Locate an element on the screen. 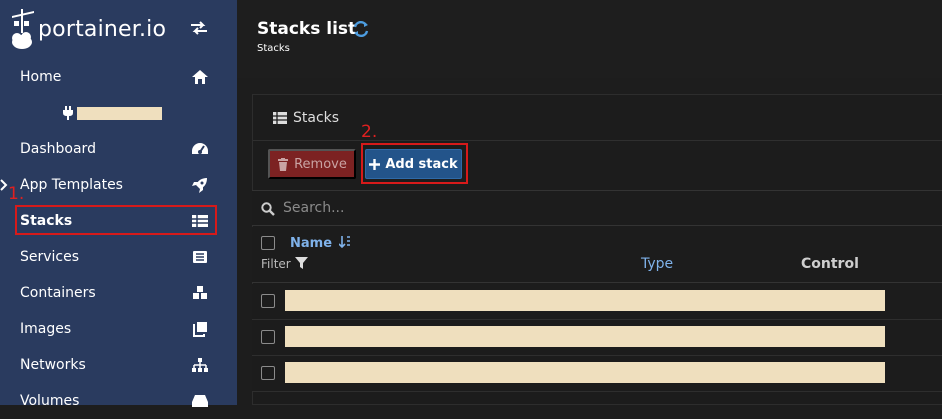  sitemap-icon is located at coordinates (200, 365).